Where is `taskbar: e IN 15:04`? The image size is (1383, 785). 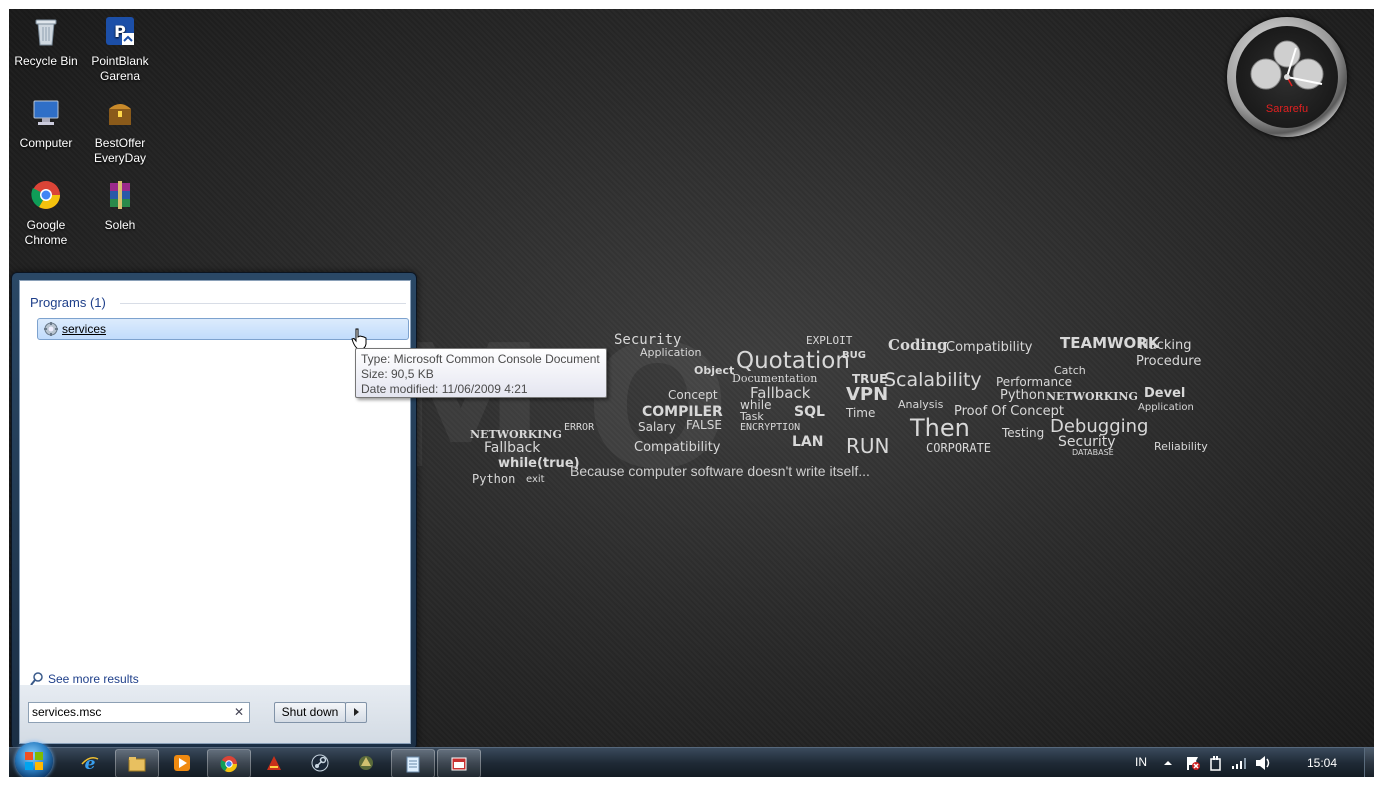 taskbar: e IN 15:04 is located at coordinates (691, 759).